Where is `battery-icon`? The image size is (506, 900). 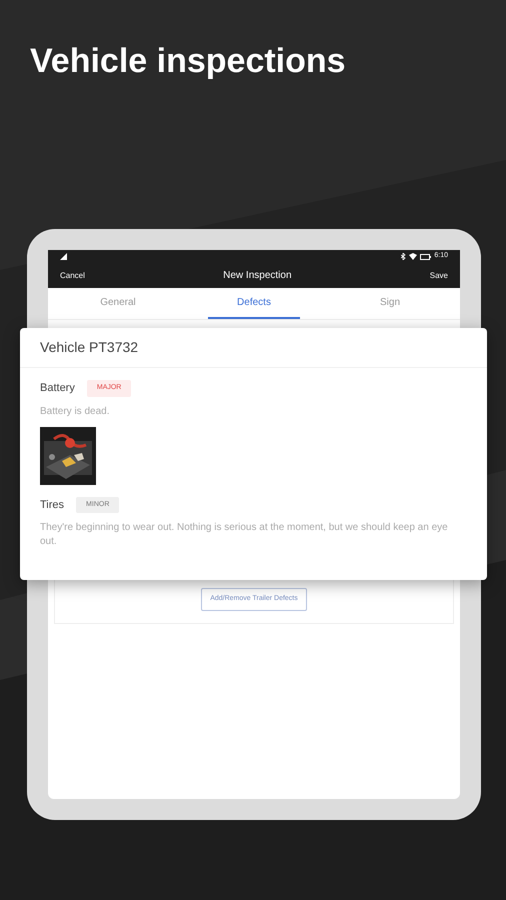 battery-icon is located at coordinates (426, 257).